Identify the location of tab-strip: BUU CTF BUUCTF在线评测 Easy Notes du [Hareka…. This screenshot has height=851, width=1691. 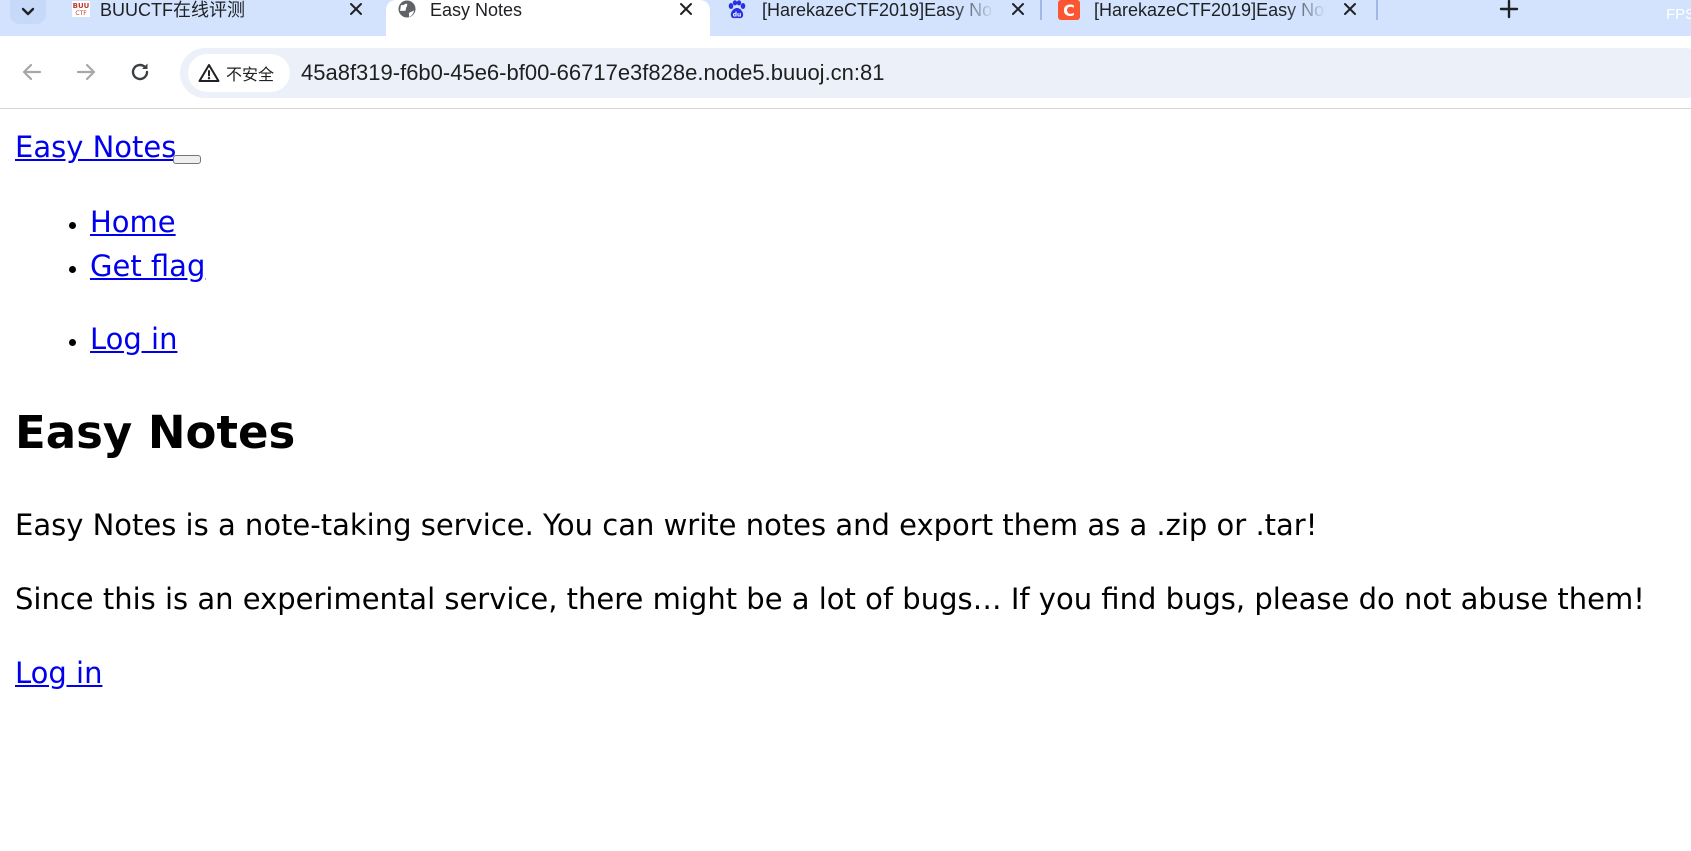
(845, 18).